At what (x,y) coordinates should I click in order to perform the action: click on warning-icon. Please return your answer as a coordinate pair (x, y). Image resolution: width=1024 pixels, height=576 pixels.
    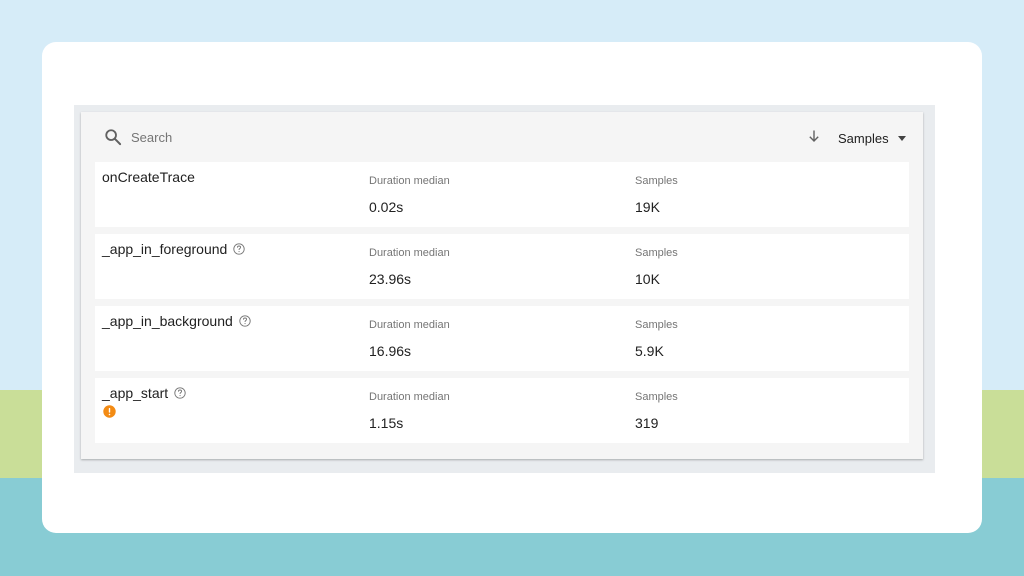
    Looking at the image, I should click on (109, 411).